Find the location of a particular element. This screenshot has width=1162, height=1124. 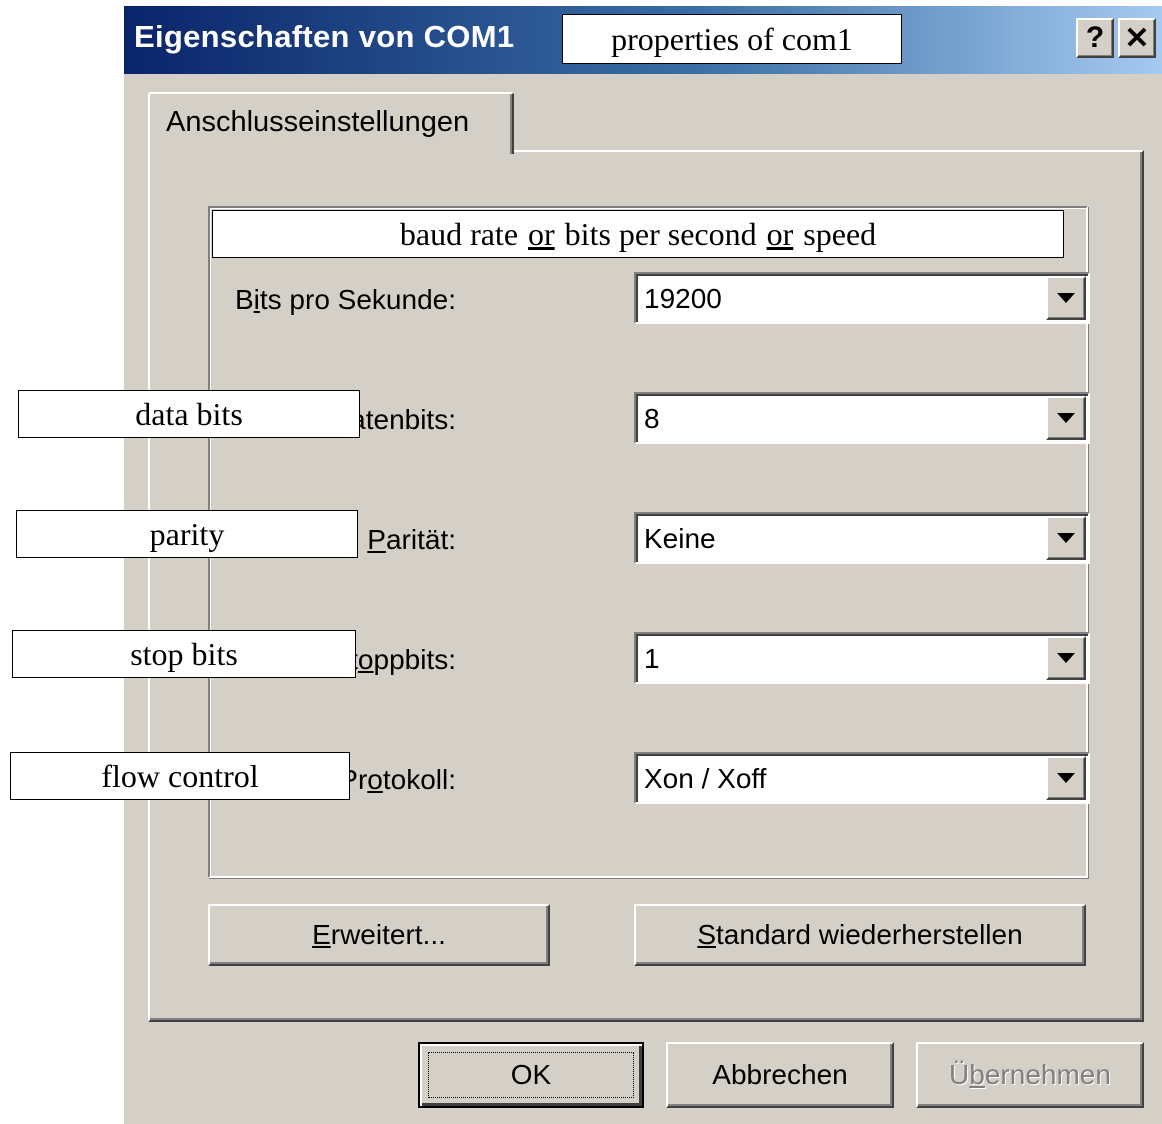

bits-per-second-label: Bits pro Sekunde: is located at coordinates (345, 299).